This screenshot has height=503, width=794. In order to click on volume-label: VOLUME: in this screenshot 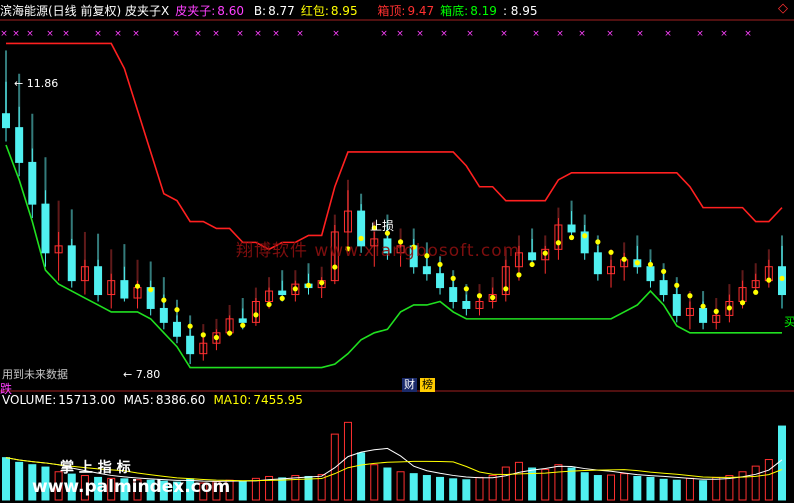, I will do `click(29, 400)`.